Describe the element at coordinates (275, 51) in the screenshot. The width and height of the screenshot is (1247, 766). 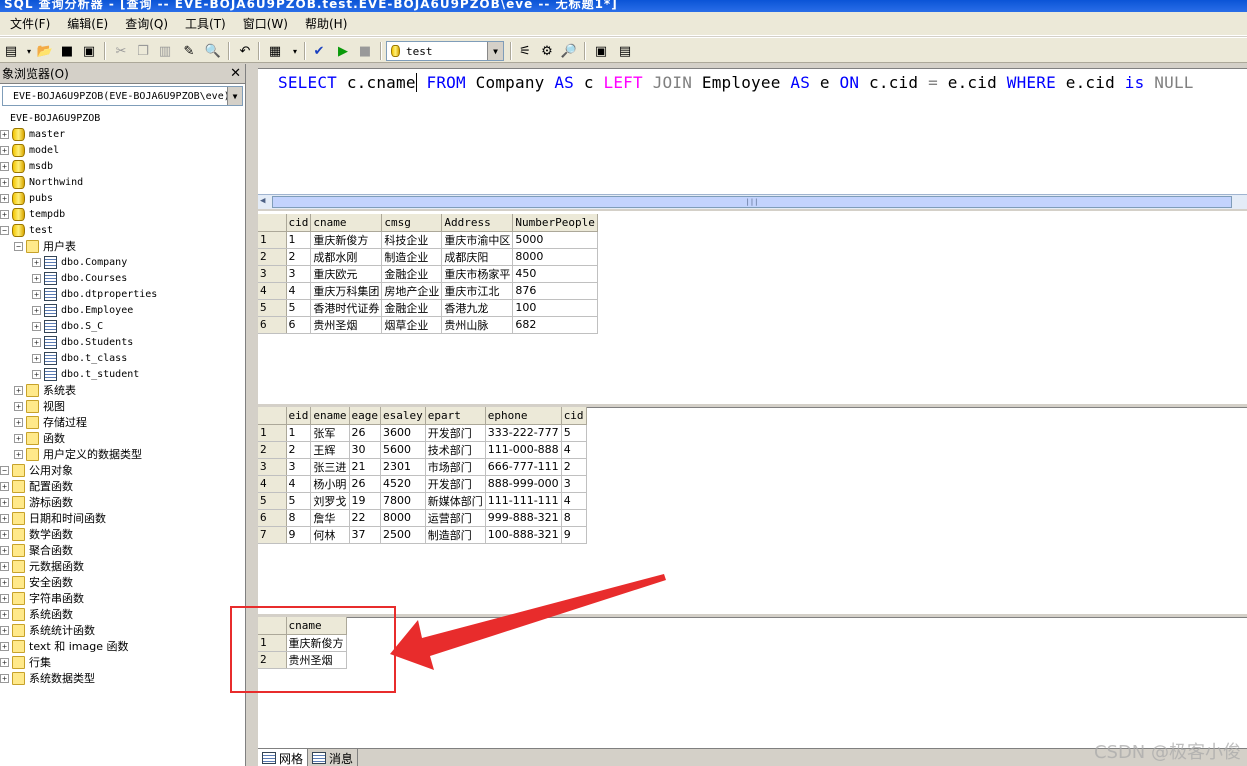
I see `results-mode-icon: ▦` at that location.